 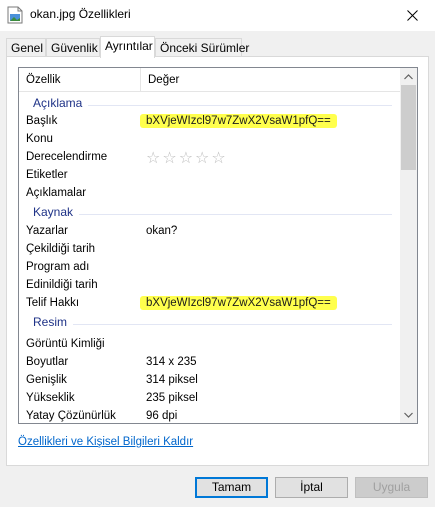 What do you see at coordinates (62, 285) in the screenshot?
I see `property-name: Edinildiği tarih` at bounding box center [62, 285].